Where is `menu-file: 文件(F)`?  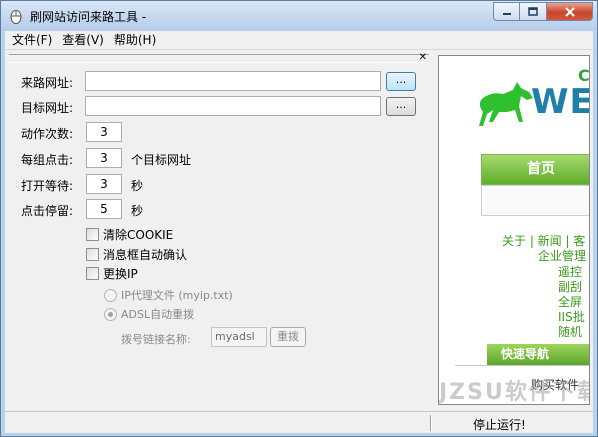
menu-file: 文件(F) is located at coordinates (31, 40).